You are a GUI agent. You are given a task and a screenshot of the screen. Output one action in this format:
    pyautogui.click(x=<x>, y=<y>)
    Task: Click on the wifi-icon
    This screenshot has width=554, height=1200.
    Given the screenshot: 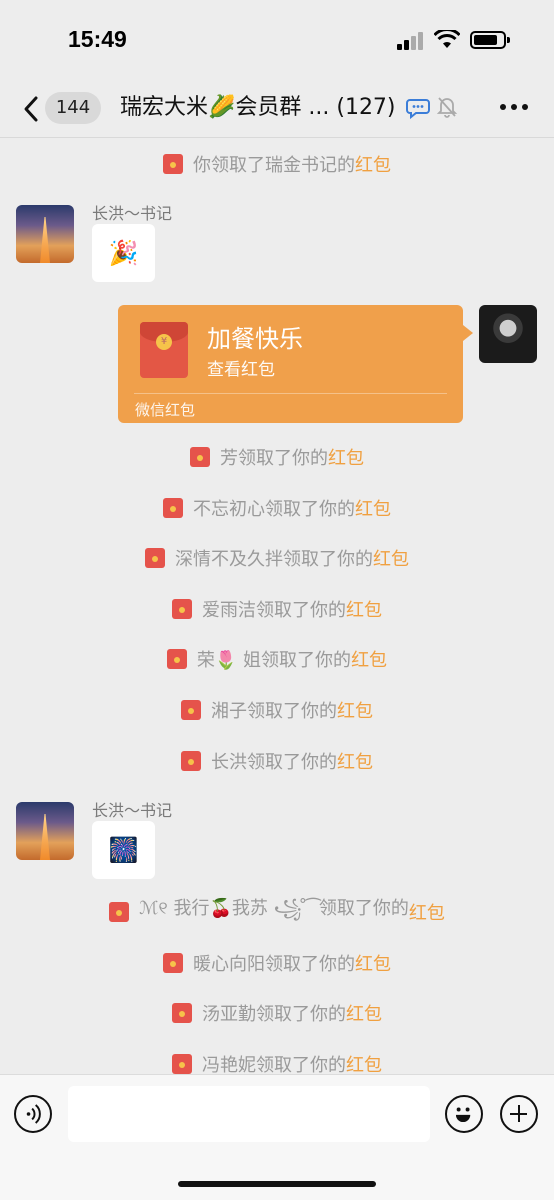 What is the action you would take?
    pyautogui.click(x=447, y=39)
    